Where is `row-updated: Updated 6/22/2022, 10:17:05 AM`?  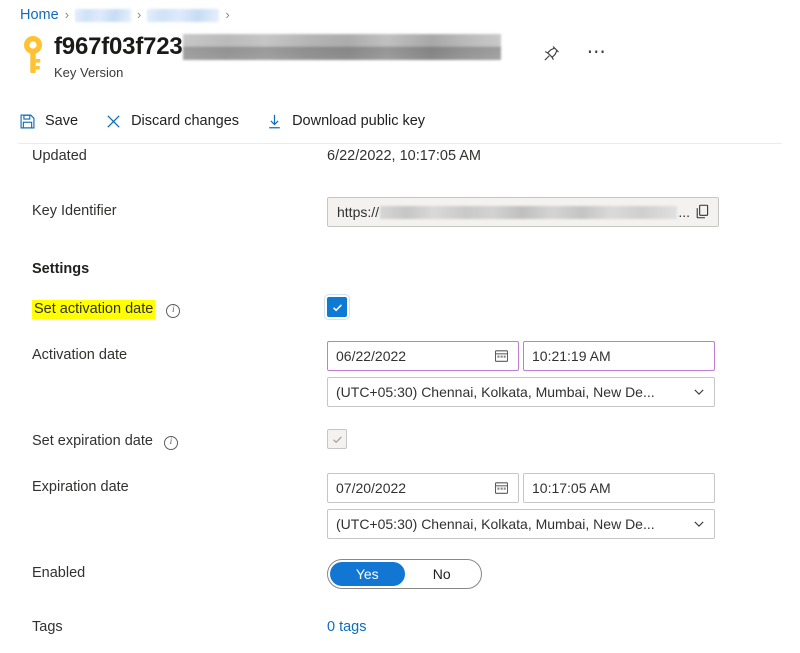 row-updated: Updated 6/22/2022, 10:17:05 AM is located at coordinates (400, 156).